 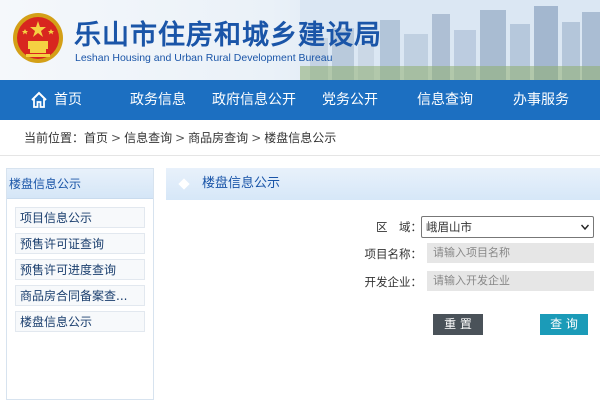 What do you see at coordinates (393, 282) in the screenshot?
I see `developer-label: 开发企业：` at bounding box center [393, 282].